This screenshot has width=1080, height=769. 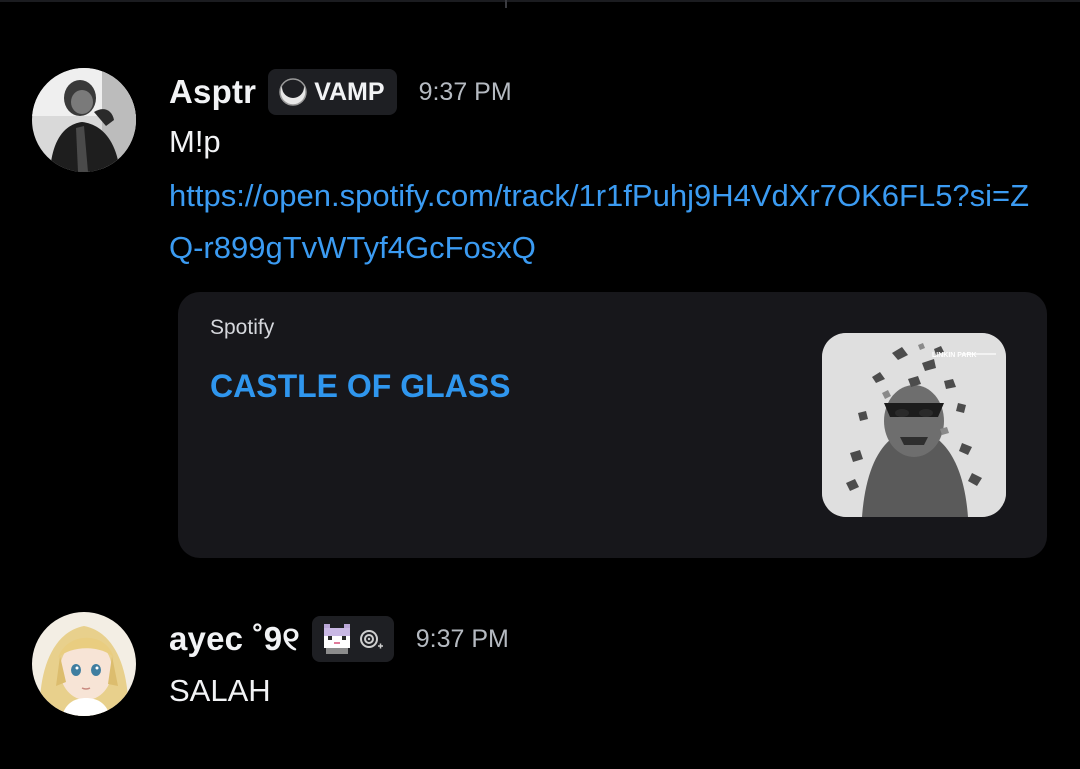 I want to click on message-header: Asptr VAMP 9:37 PM, so click(x=340, y=92).